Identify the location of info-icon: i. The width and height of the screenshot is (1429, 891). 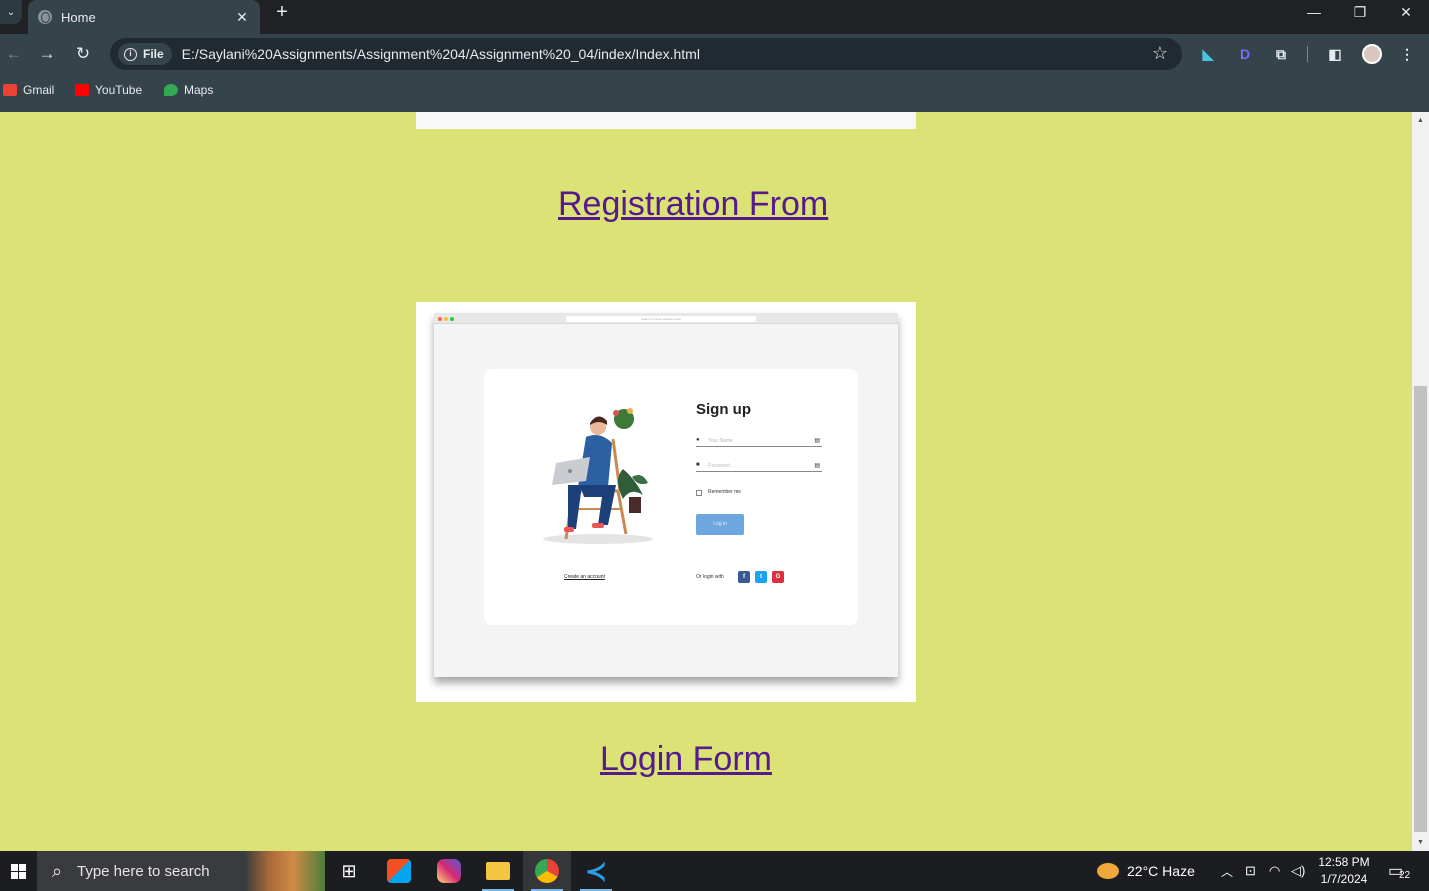
(130, 54).